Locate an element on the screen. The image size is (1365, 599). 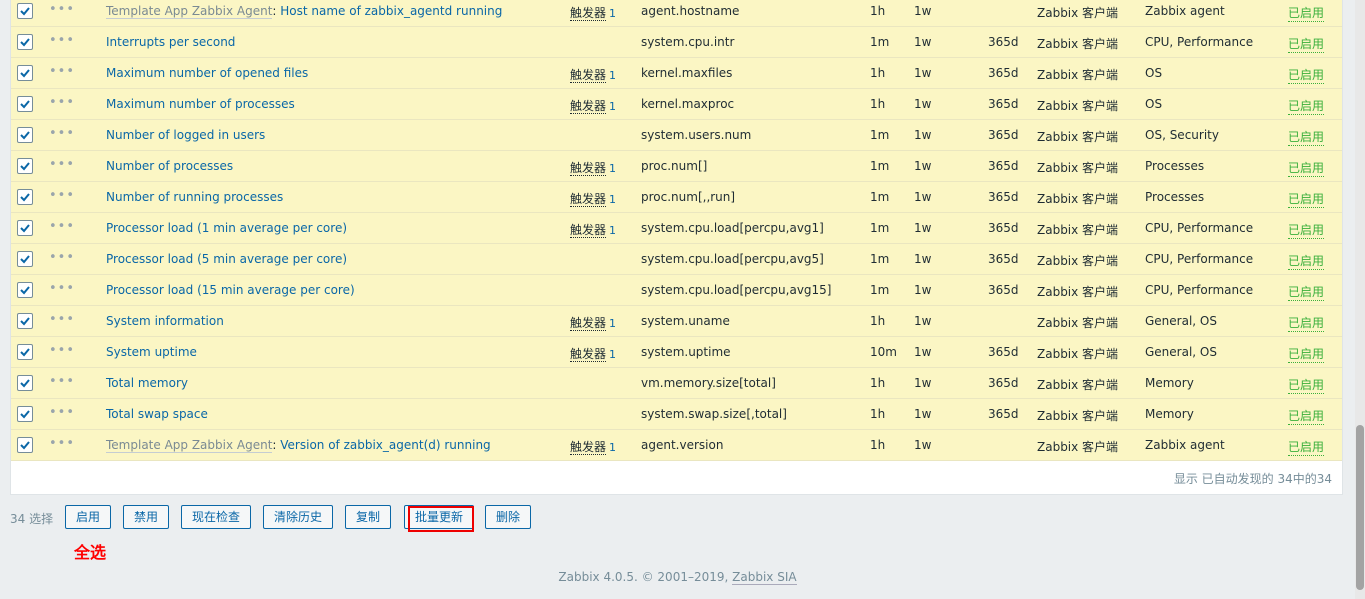
mass-update-button: 批量更新 is located at coordinates (439, 517).